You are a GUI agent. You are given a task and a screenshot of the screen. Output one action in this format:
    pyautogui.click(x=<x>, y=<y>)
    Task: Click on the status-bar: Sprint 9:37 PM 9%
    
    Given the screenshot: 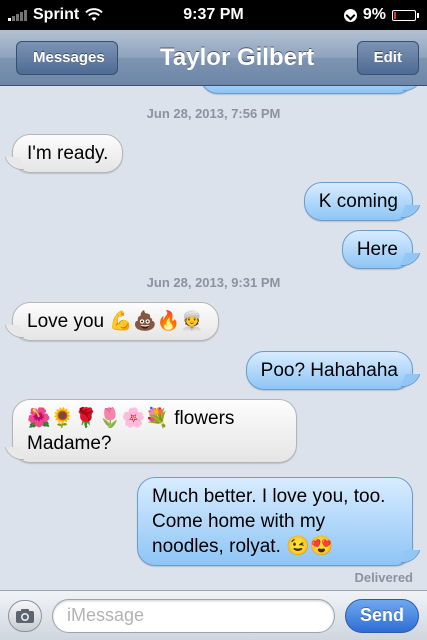 What is the action you would take?
    pyautogui.click(x=213, y=15)
    